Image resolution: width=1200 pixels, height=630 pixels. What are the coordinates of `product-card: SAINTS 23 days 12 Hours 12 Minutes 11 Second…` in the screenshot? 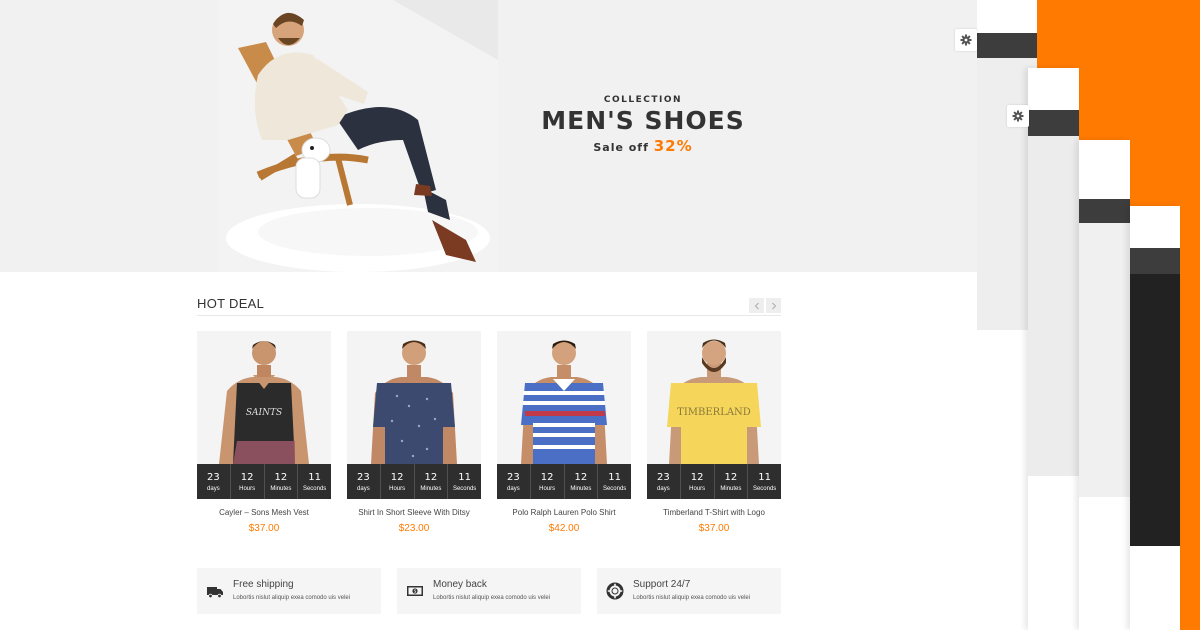 It's located at (264, 436).